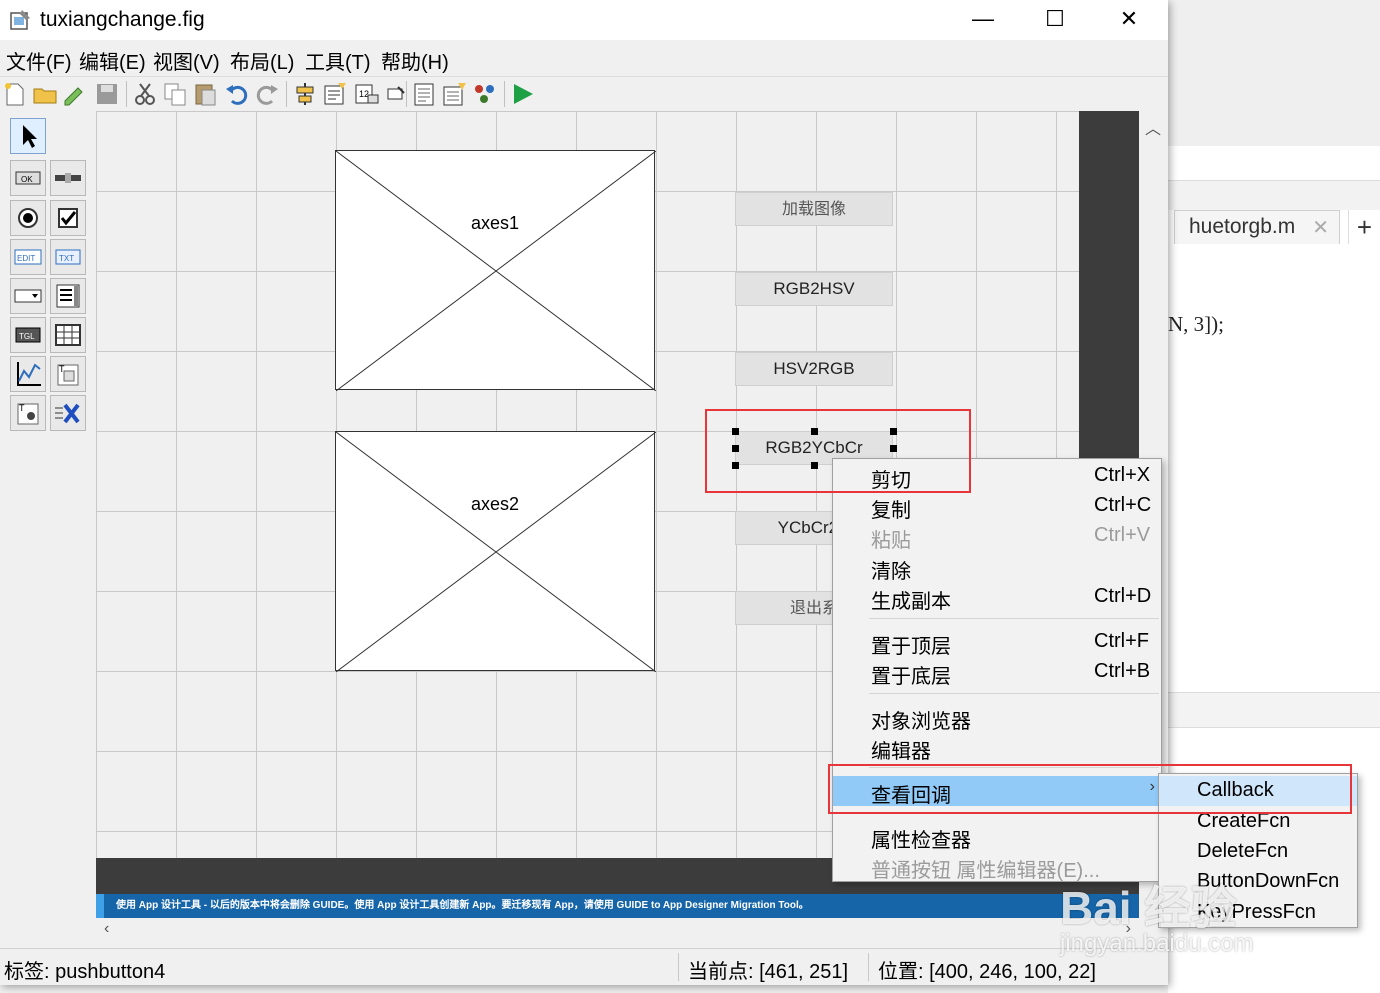  What do you see at coordinates (495, 270) in the screenshot?
I see `axes1-component: axes1` at bounding box center [495, 270].